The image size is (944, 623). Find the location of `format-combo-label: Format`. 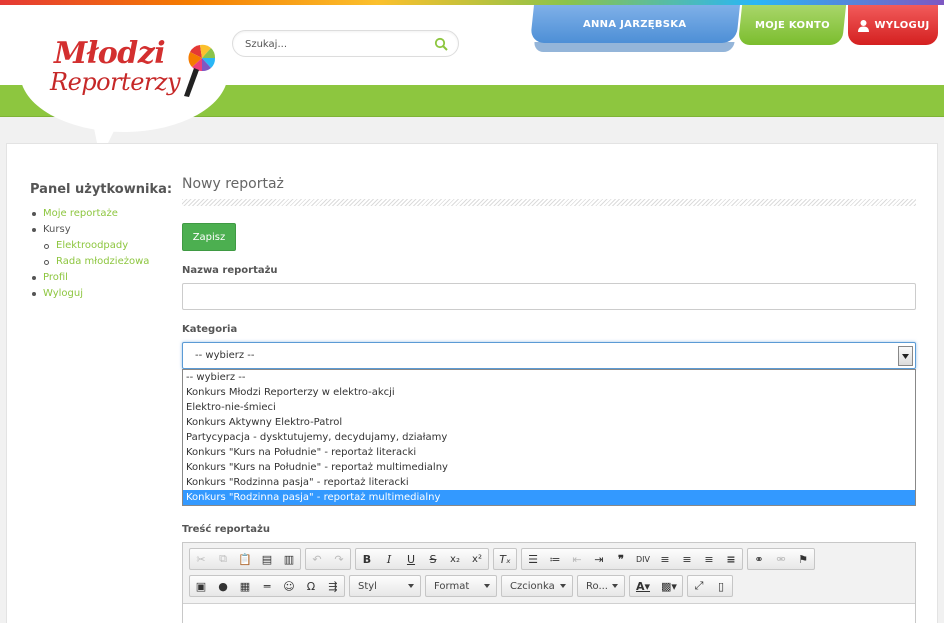

format-combo-label: Format is located at coordinates (452, 586).